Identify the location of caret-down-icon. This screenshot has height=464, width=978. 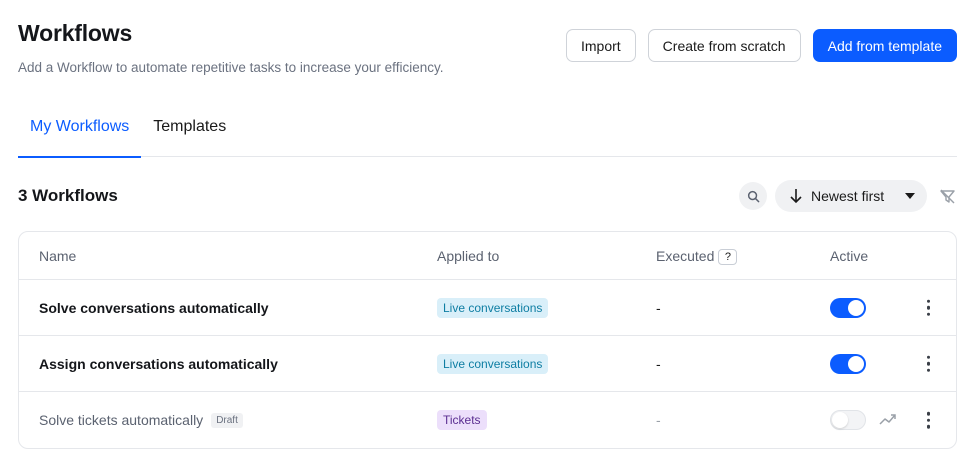
(910, 196).